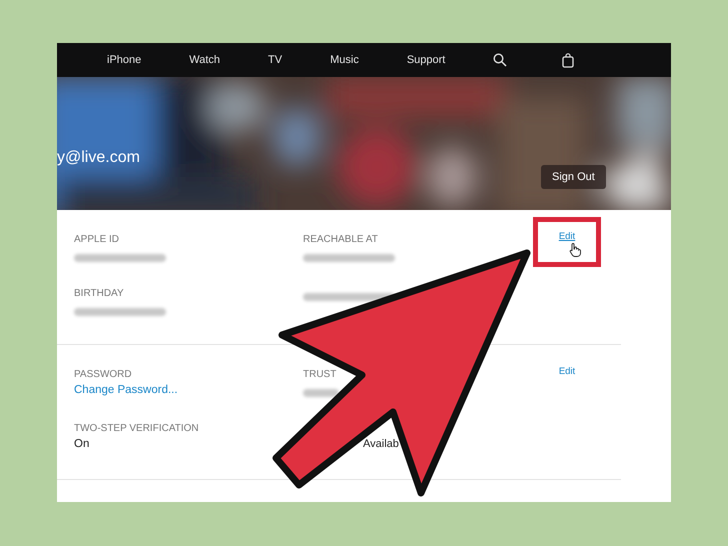 This screenshot has height=546, width=728. What do you see at coordinates (103, 374) in the screenshot?
I see `field-label: PASSWORD` at bounding box center [103, 374].